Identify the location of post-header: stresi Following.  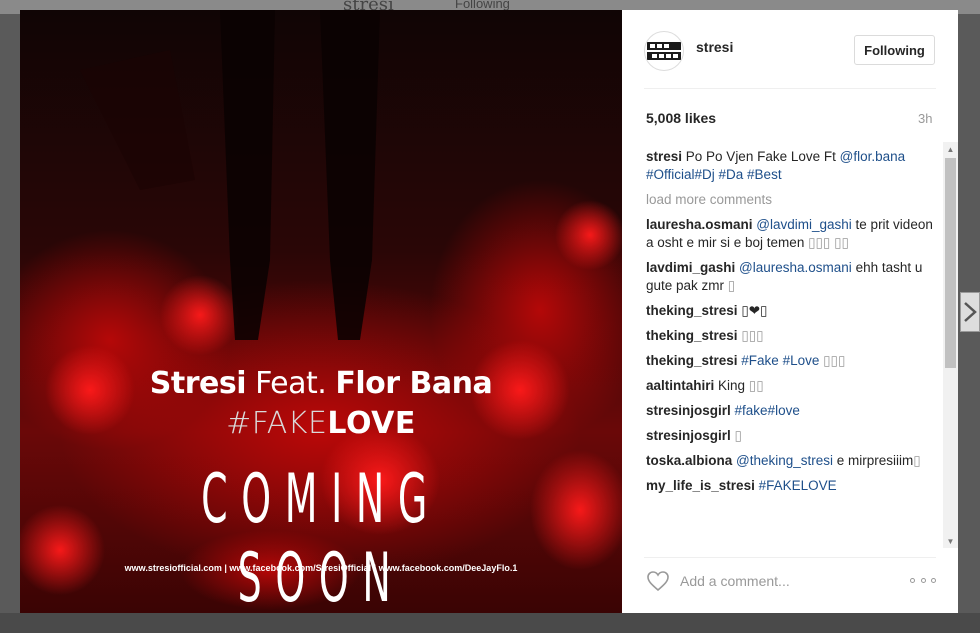
(790, 49).